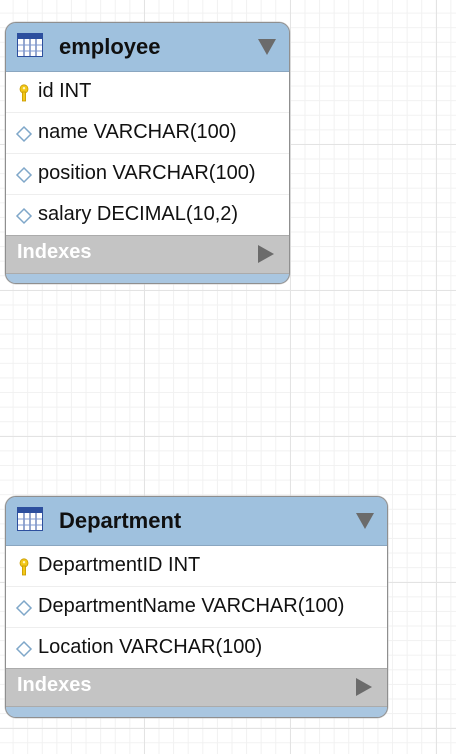 This screenshot has width=456, height=754. I want to click on column-text: salary DECIMAL(10,2), so click(138, 214).